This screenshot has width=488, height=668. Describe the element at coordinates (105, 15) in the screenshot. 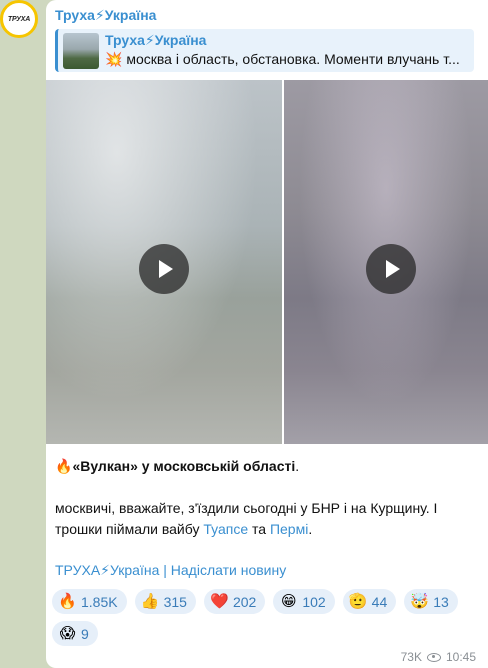

I see `channel-name: Труха⚡Україна` at that location.